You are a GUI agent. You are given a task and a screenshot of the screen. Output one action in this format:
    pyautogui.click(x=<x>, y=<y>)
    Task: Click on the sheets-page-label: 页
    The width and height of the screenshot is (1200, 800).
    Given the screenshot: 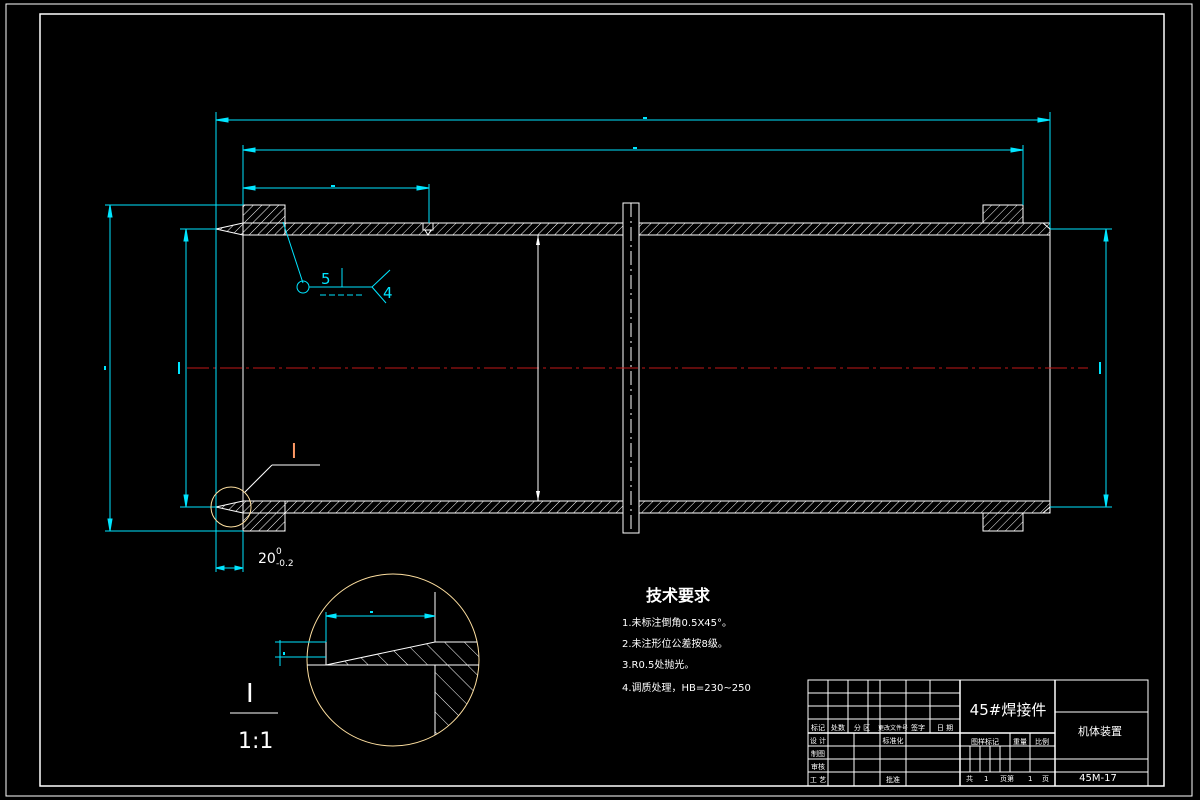 What is the action you would take?
    pyautogui.click(x=1045, y=779)
    